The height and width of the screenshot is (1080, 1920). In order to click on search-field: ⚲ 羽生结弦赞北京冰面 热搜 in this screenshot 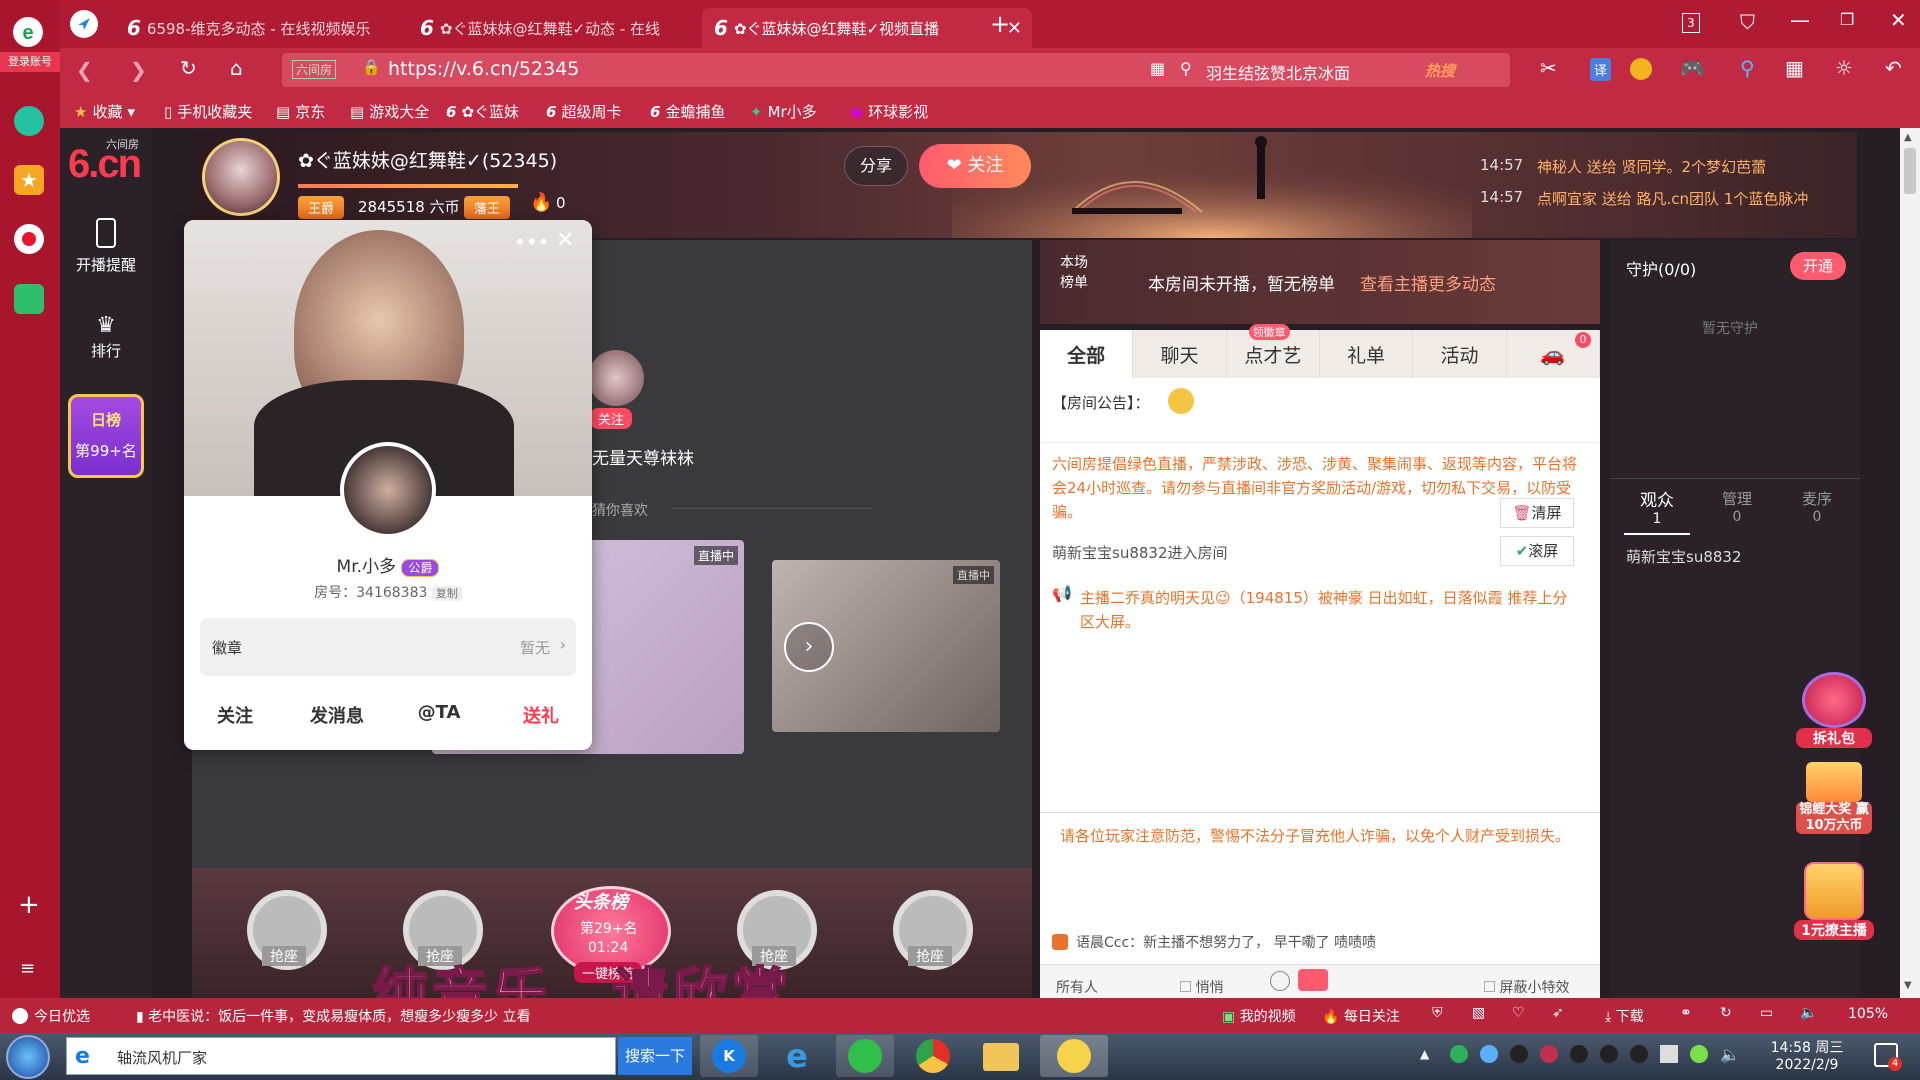, I will do `click(1340, 70)`.